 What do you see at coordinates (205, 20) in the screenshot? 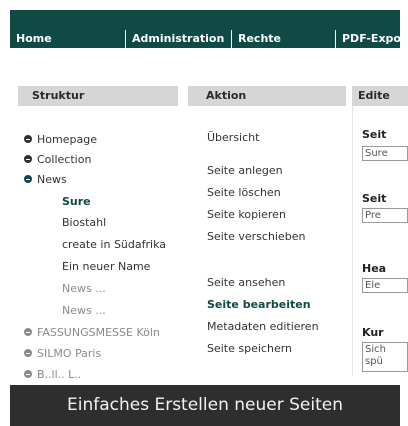
I see `top-banner` at bounding box center [205, 20].